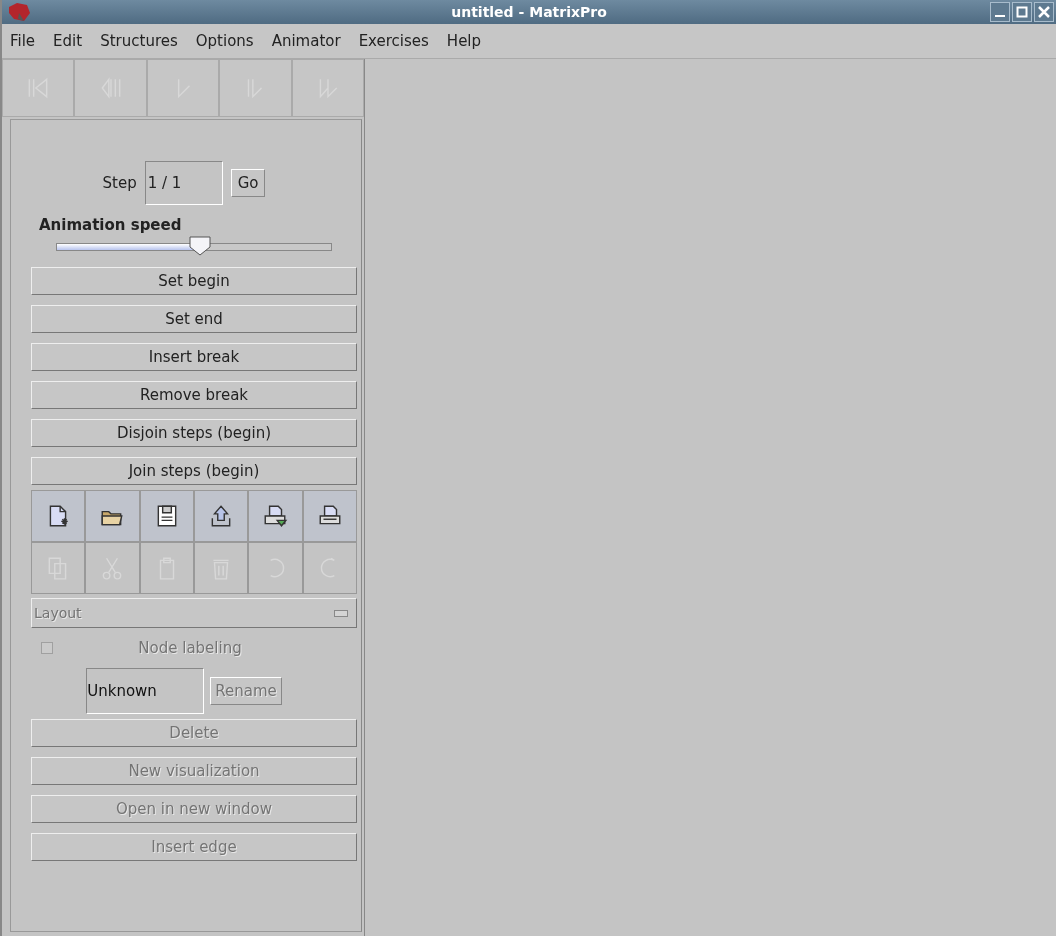 This screenshot has width=1056, height=936. What do you see at coordinates (194, 357) in the screenshot?
I see `action-button: Insert break` at bounding box center [194, 357].